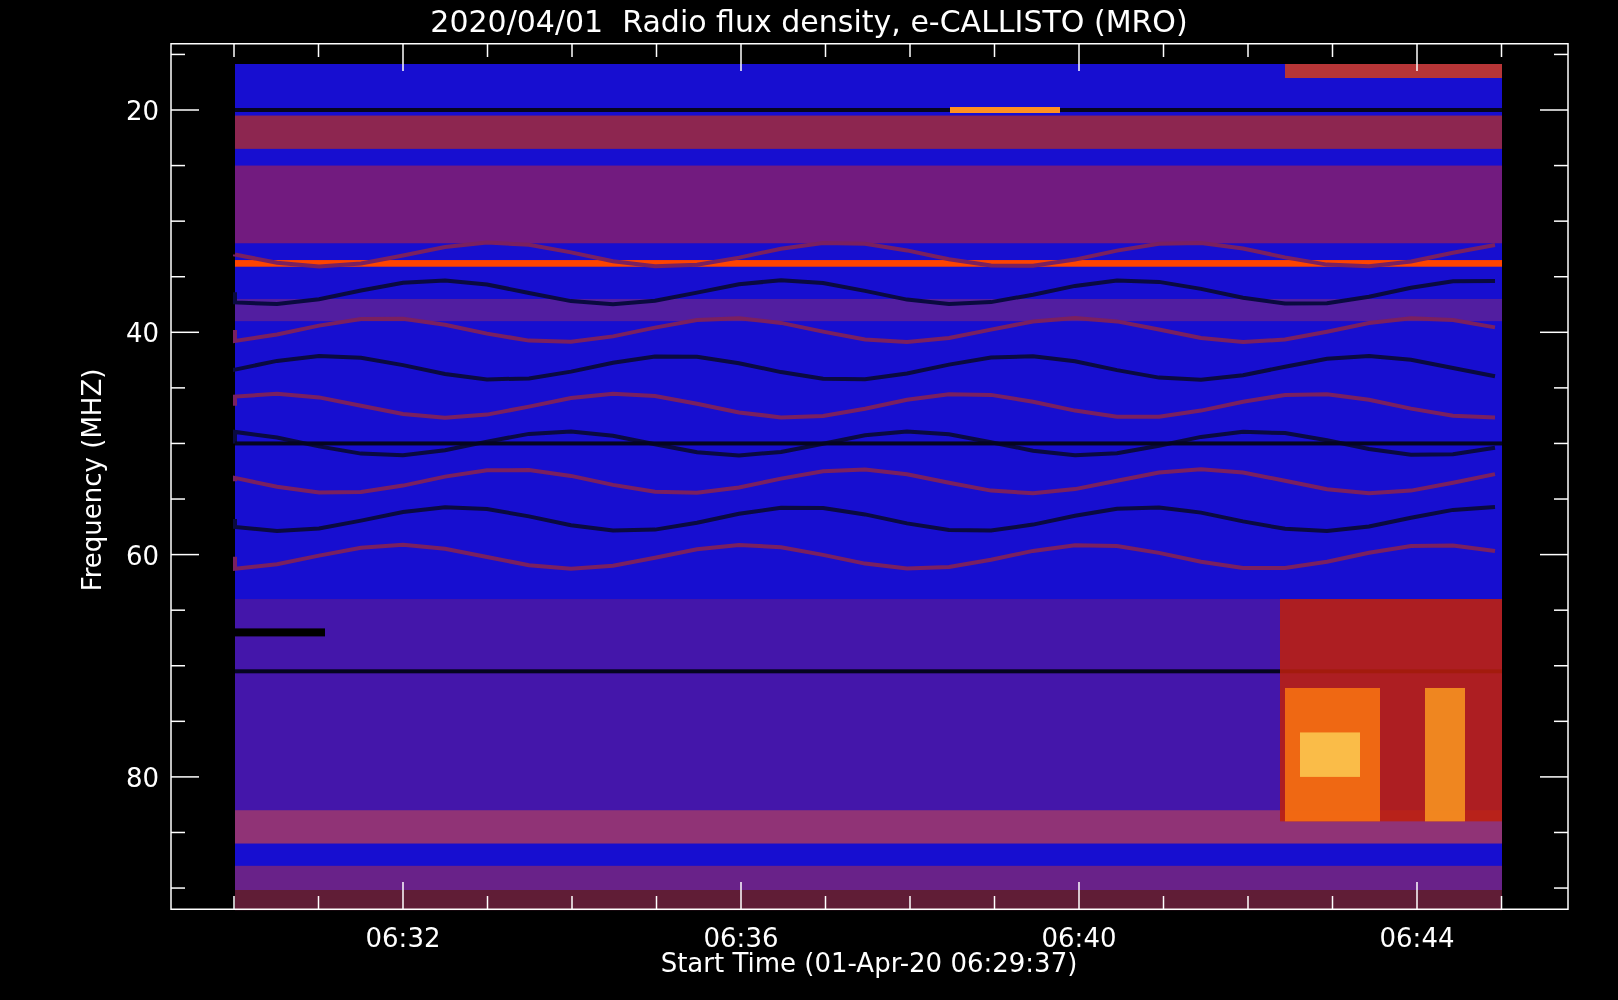 This screenshot has height=1000, width=1618. Describe the element at coordinates (142, 111) in the screenshot. I see `y-tick-label: 20` at that location.